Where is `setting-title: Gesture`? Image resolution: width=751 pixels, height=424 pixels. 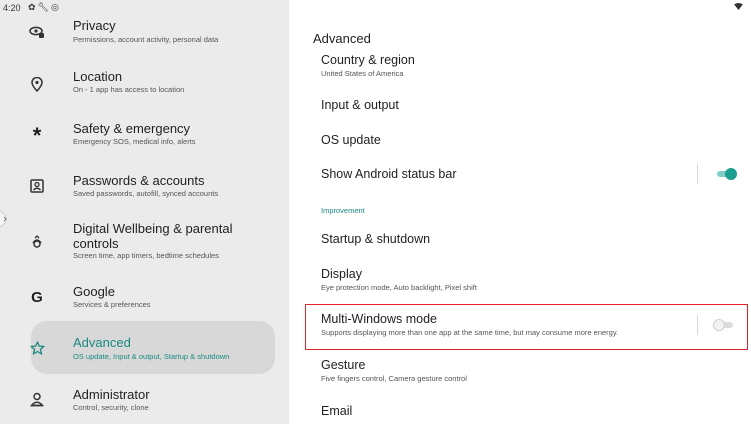 setting-title: Gesture is located at coordinates (343, 365).